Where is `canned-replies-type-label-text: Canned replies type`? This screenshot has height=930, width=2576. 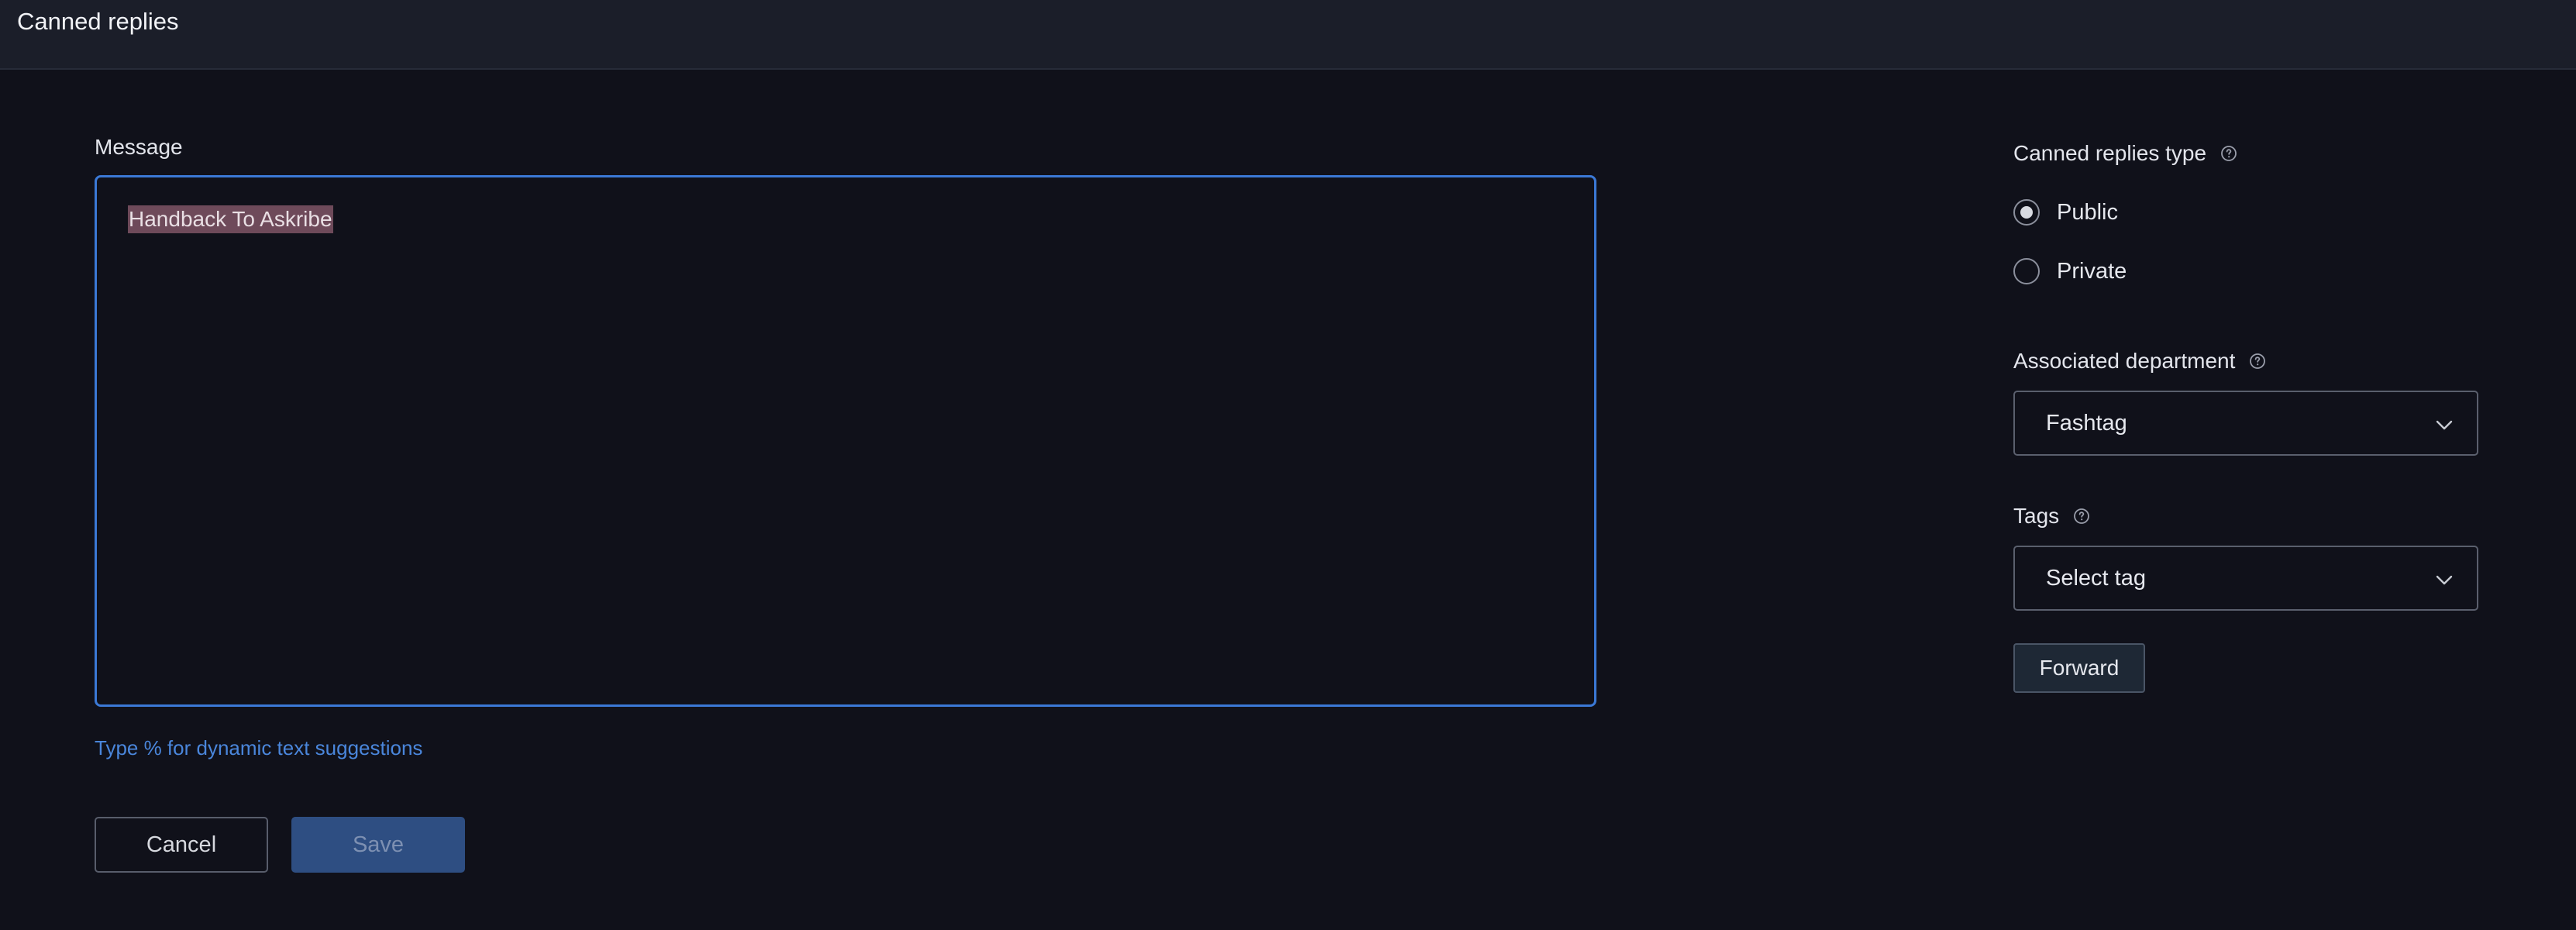
canned-replies-type-label-text: Canned replies type is located at coordinates (2110, 153).